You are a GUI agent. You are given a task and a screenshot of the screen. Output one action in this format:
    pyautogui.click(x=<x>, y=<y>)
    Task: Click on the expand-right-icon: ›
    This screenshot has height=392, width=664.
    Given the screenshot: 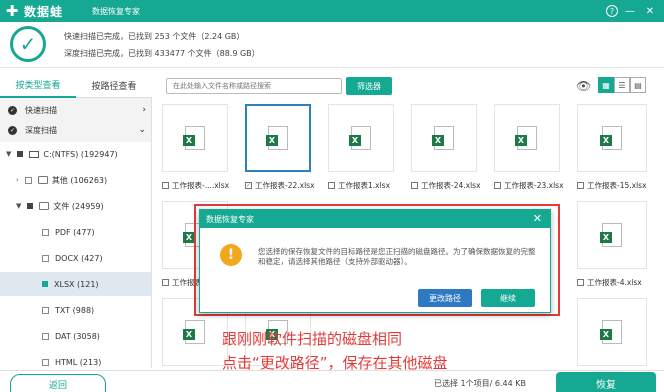 What is the action you would take?
    pyautogui.click(x=17, y=180)
    